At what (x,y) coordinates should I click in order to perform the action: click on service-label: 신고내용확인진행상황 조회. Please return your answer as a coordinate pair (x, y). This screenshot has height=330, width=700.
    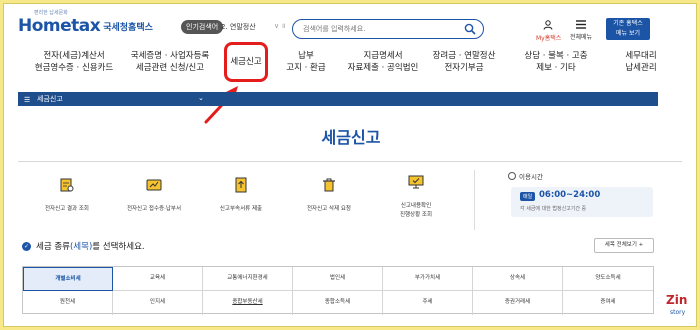
    Looking at the image, I should click on (416, 211).